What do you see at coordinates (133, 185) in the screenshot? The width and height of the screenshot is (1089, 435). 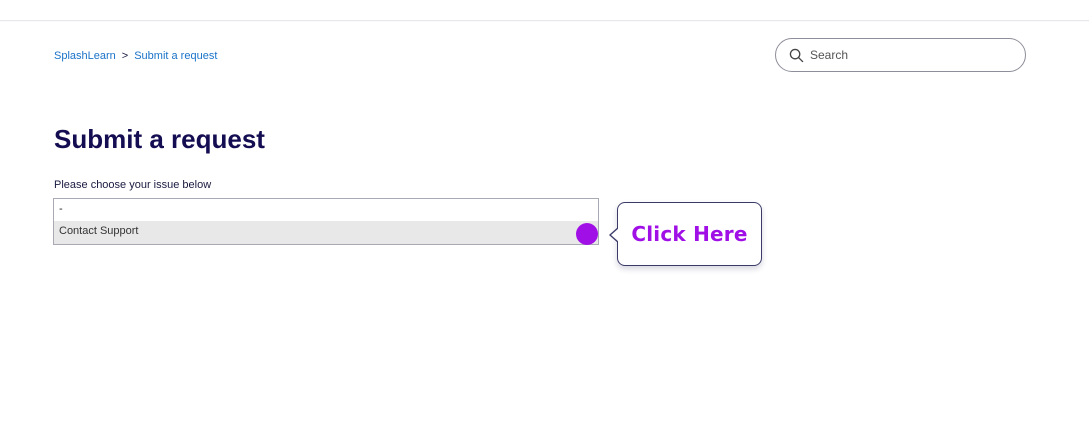 I see `issue-select-label: Please choose your issue below` at bounding box center [133, 185].